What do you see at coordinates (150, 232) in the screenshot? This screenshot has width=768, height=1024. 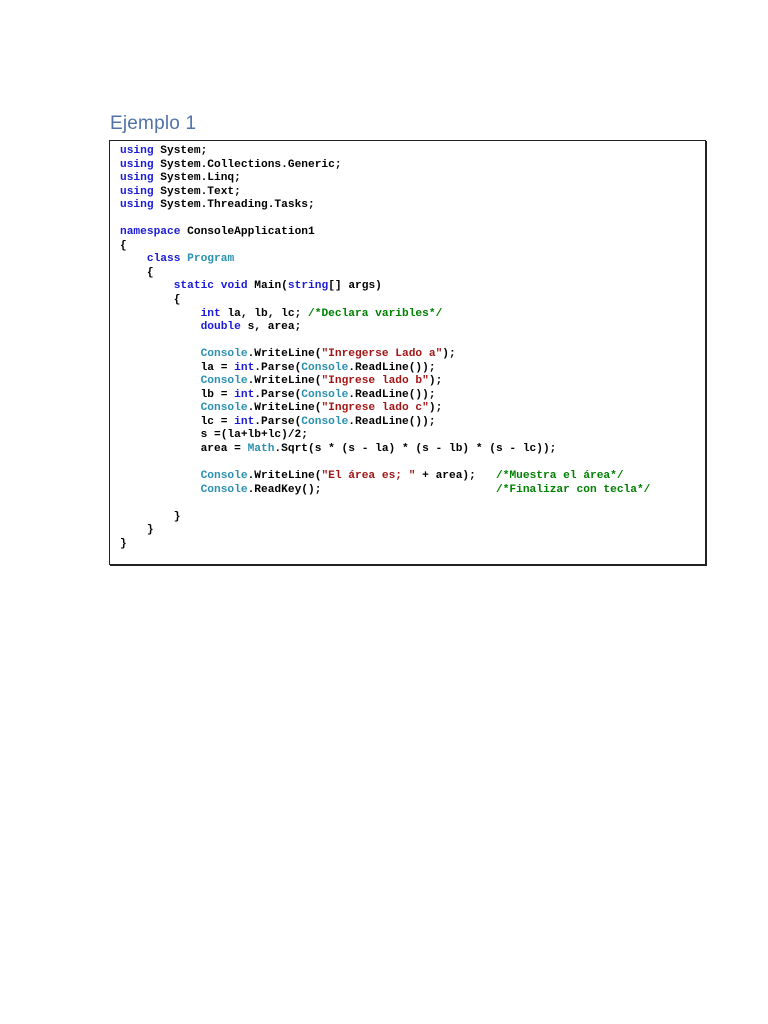 I see `code-keyword: namespace` at bounding box center [150, 232].